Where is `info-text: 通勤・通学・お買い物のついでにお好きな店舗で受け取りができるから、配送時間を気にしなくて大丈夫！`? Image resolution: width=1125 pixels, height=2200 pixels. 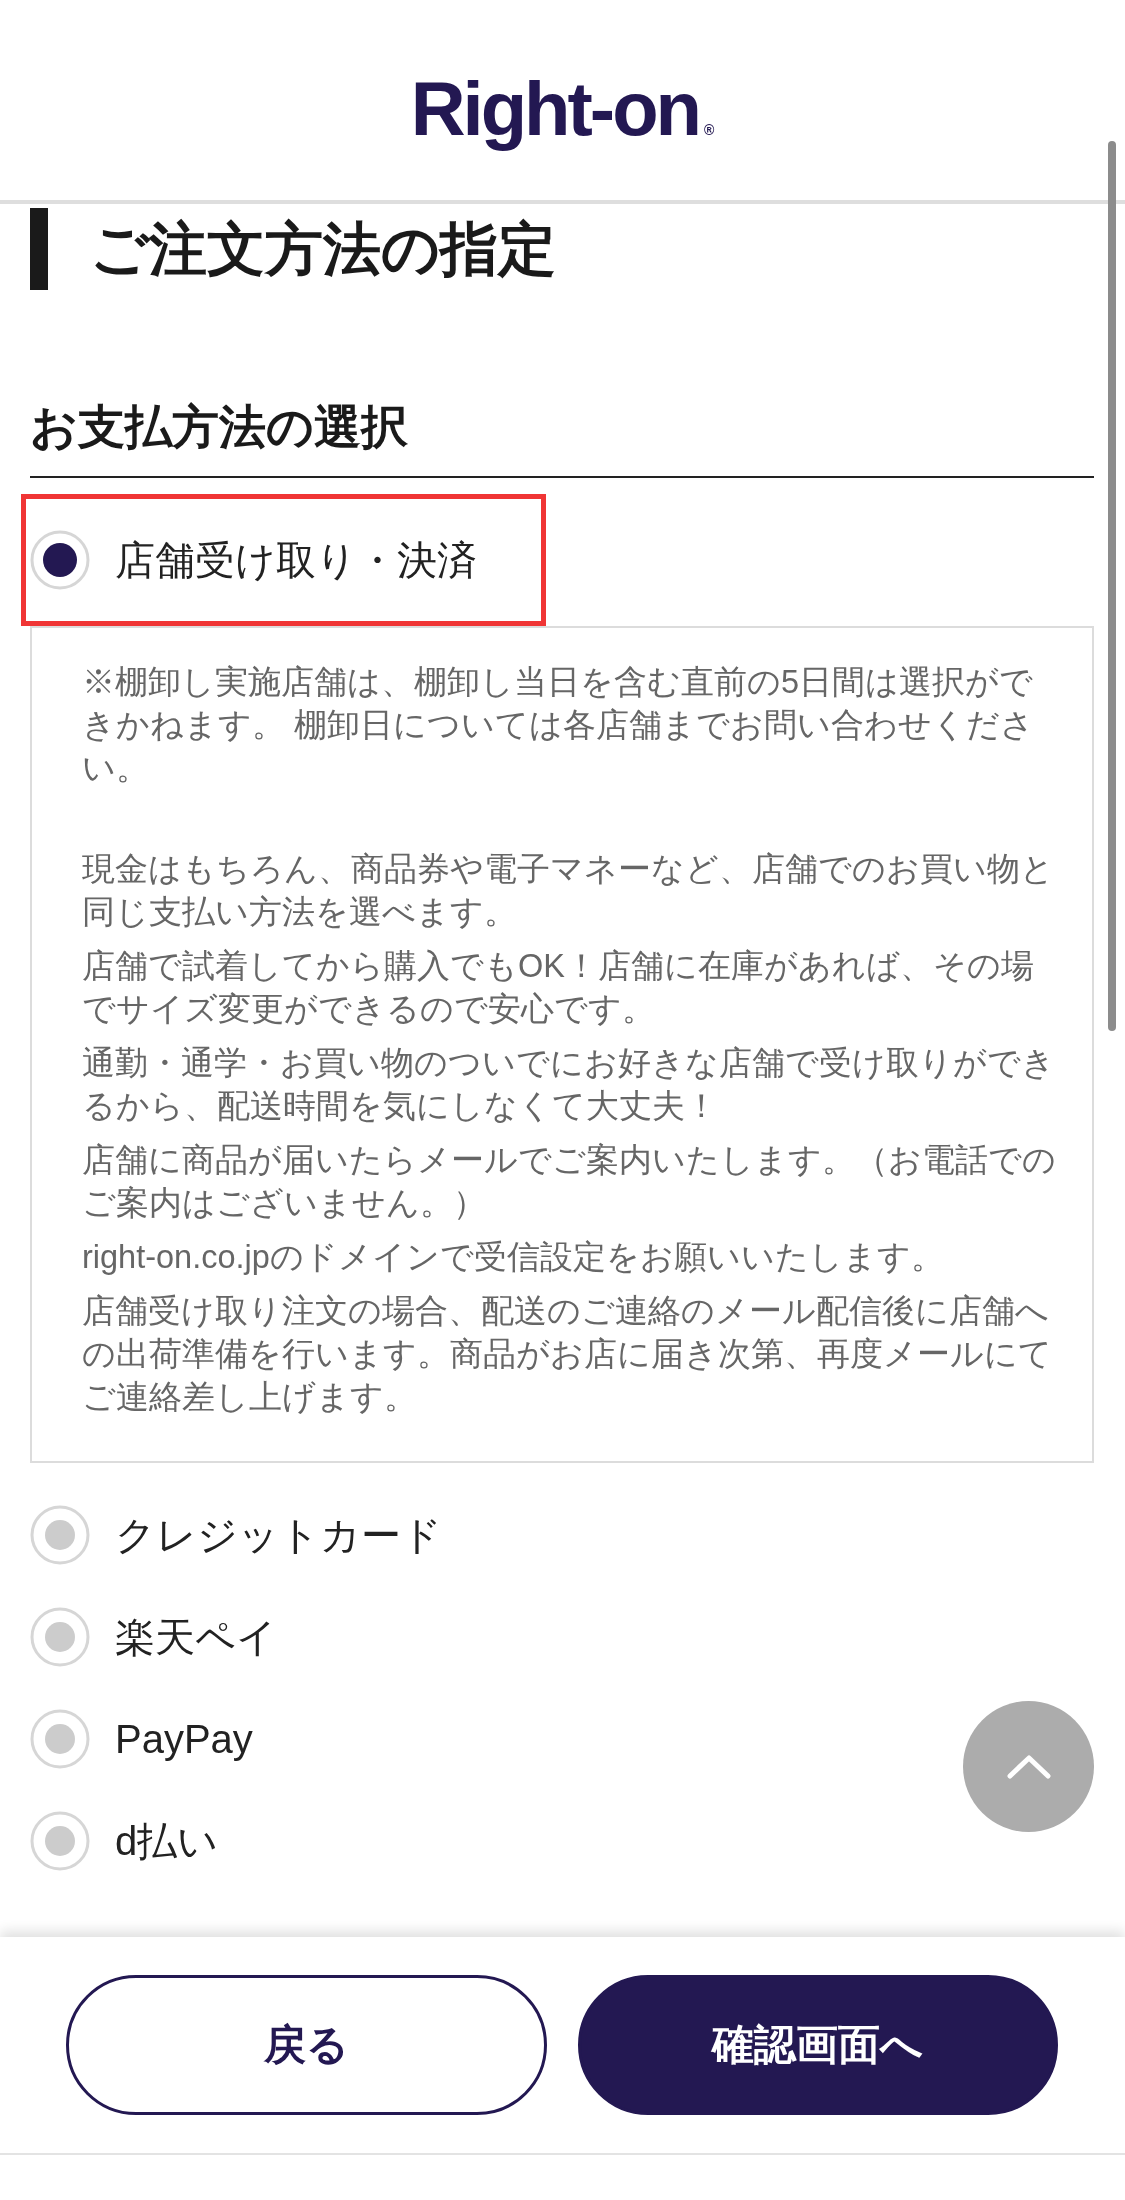 info-text: 通勤・通学・お買い物のついでにお好きな店舗で受け取りができるから、配送時間を気にしなくて大丈夫！ is located at coordinates (569, 1085).